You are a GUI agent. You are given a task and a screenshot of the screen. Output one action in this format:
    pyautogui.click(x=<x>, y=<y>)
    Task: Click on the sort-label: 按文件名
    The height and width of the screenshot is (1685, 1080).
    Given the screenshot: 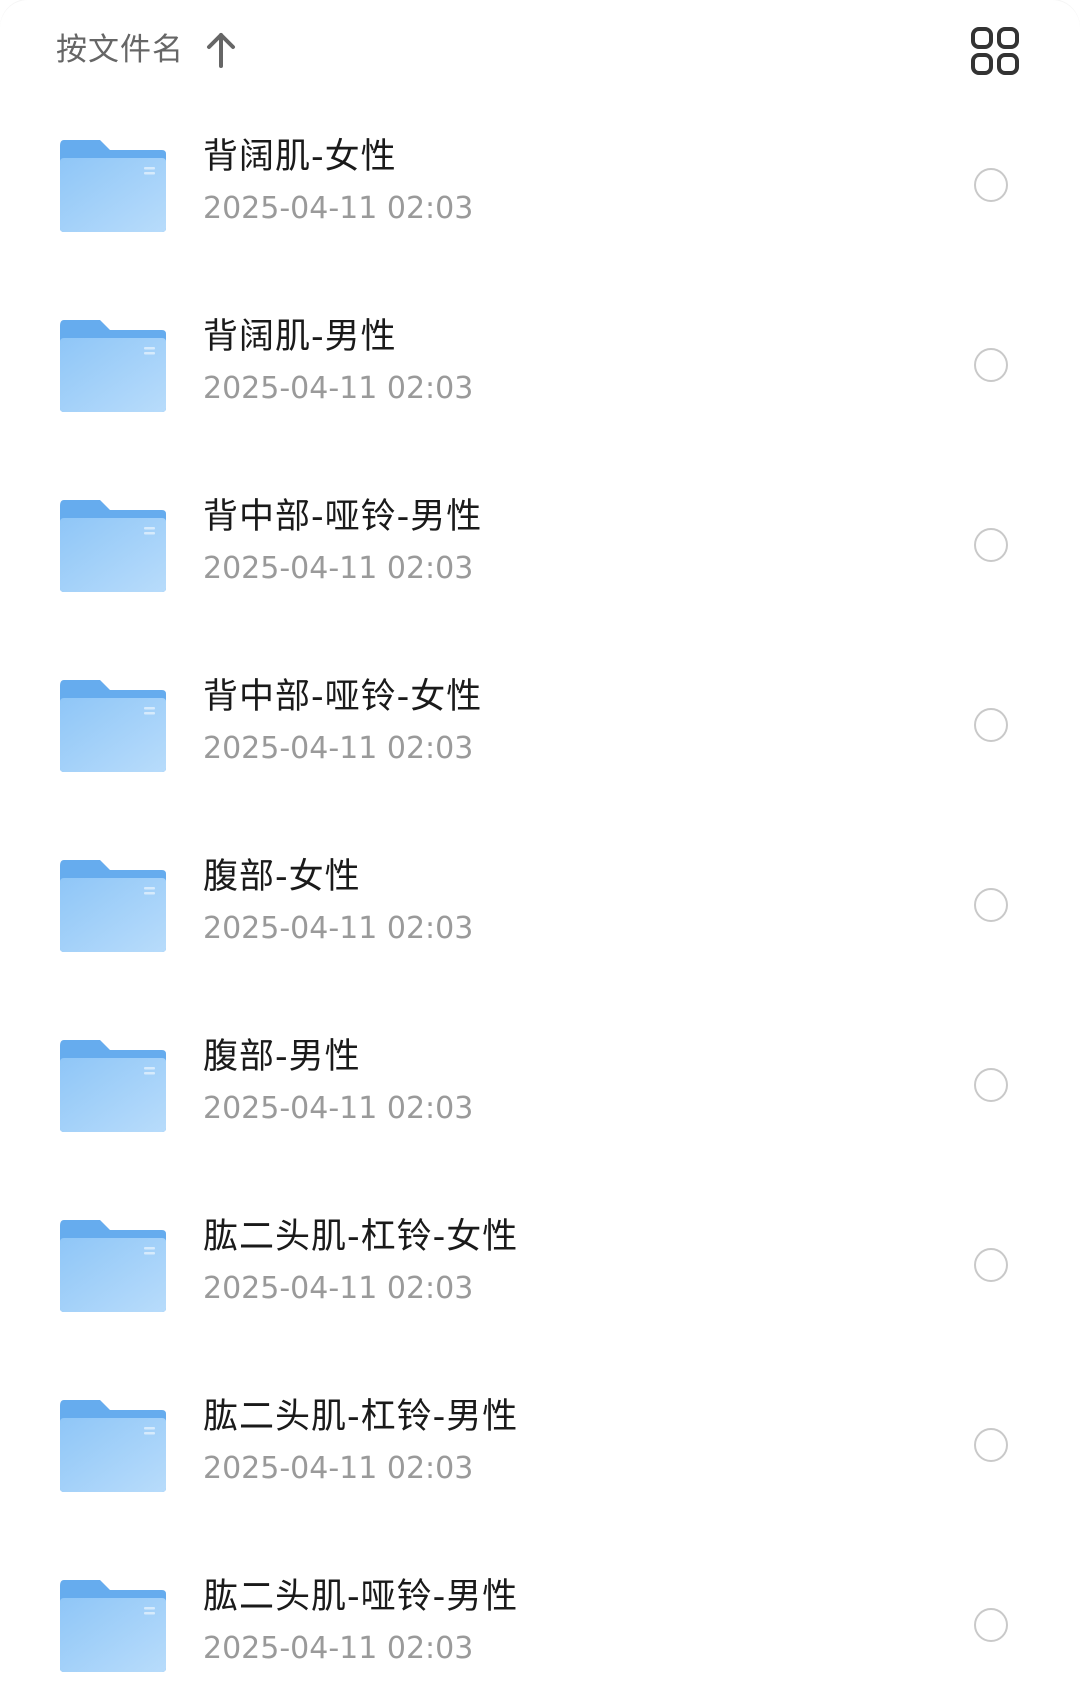 What is the action you would take?
    pyautogui.click(x=120, y=50)
    